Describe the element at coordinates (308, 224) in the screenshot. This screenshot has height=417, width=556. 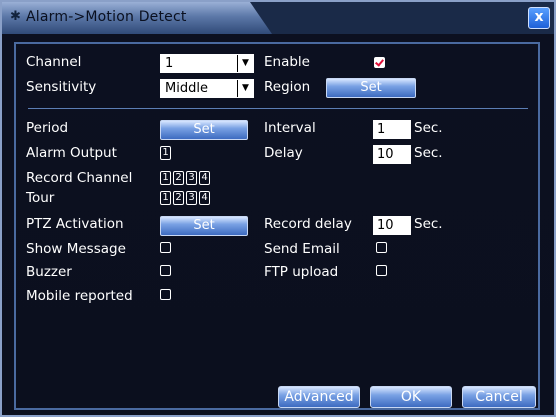
I see `record-delay-label: Record delay` at that location.